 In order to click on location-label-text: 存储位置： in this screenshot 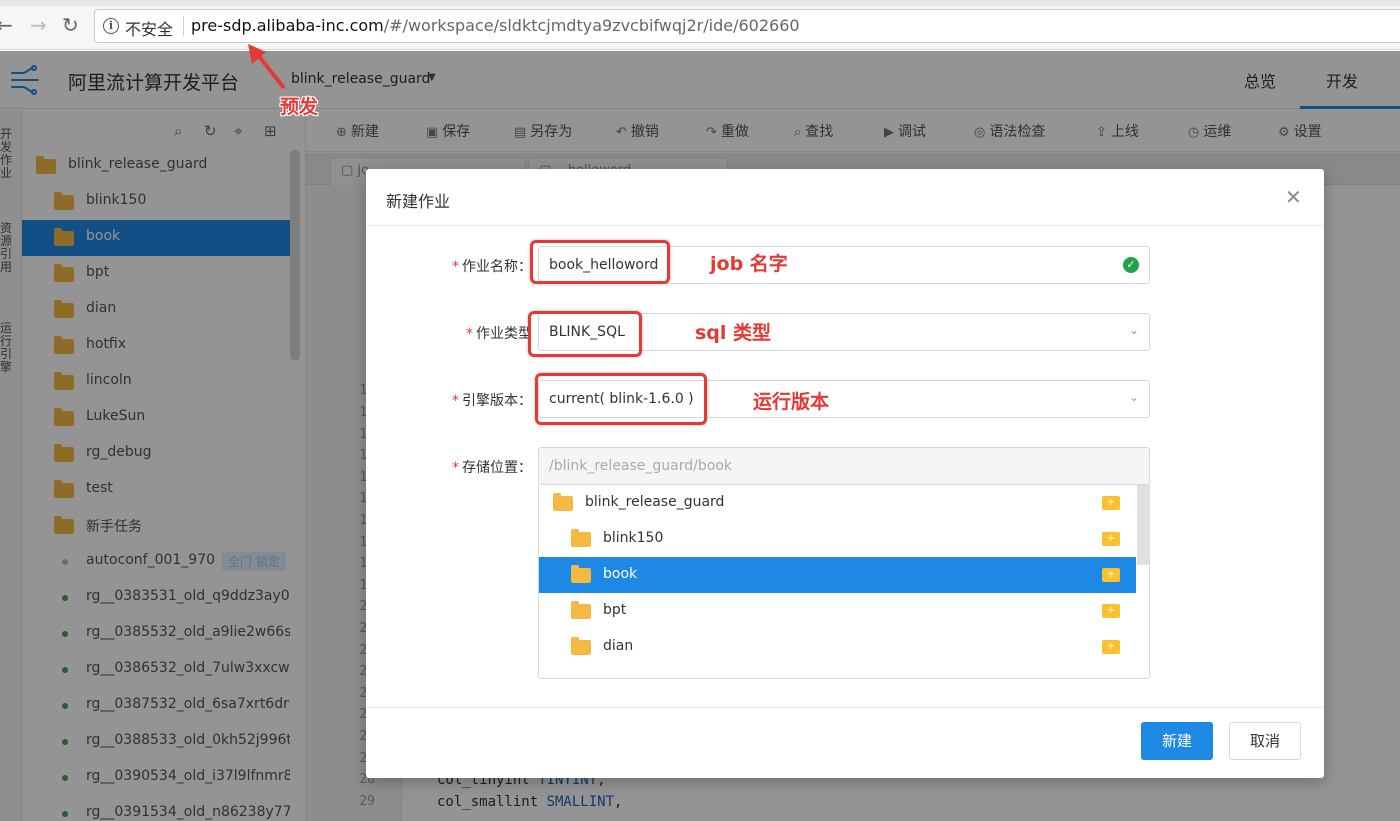, I will do `click(497, 468)`.